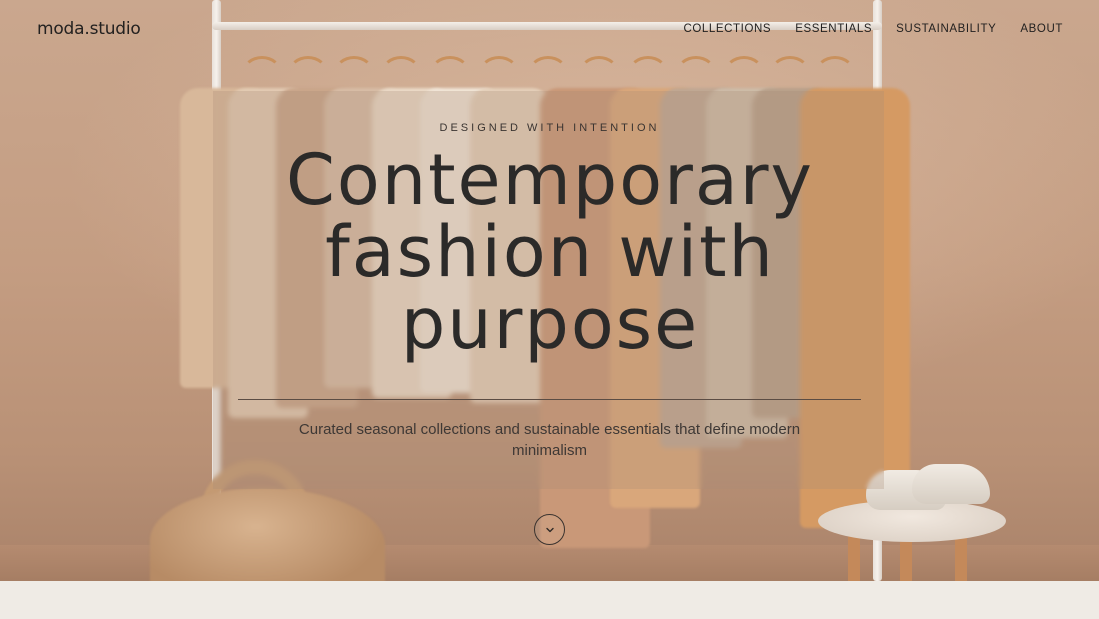 This screenshot has height=619, width=1099. What do you see at coordinates (951, 484) in the screenshot?
I see `shoe` at bounding box center [951, 484].